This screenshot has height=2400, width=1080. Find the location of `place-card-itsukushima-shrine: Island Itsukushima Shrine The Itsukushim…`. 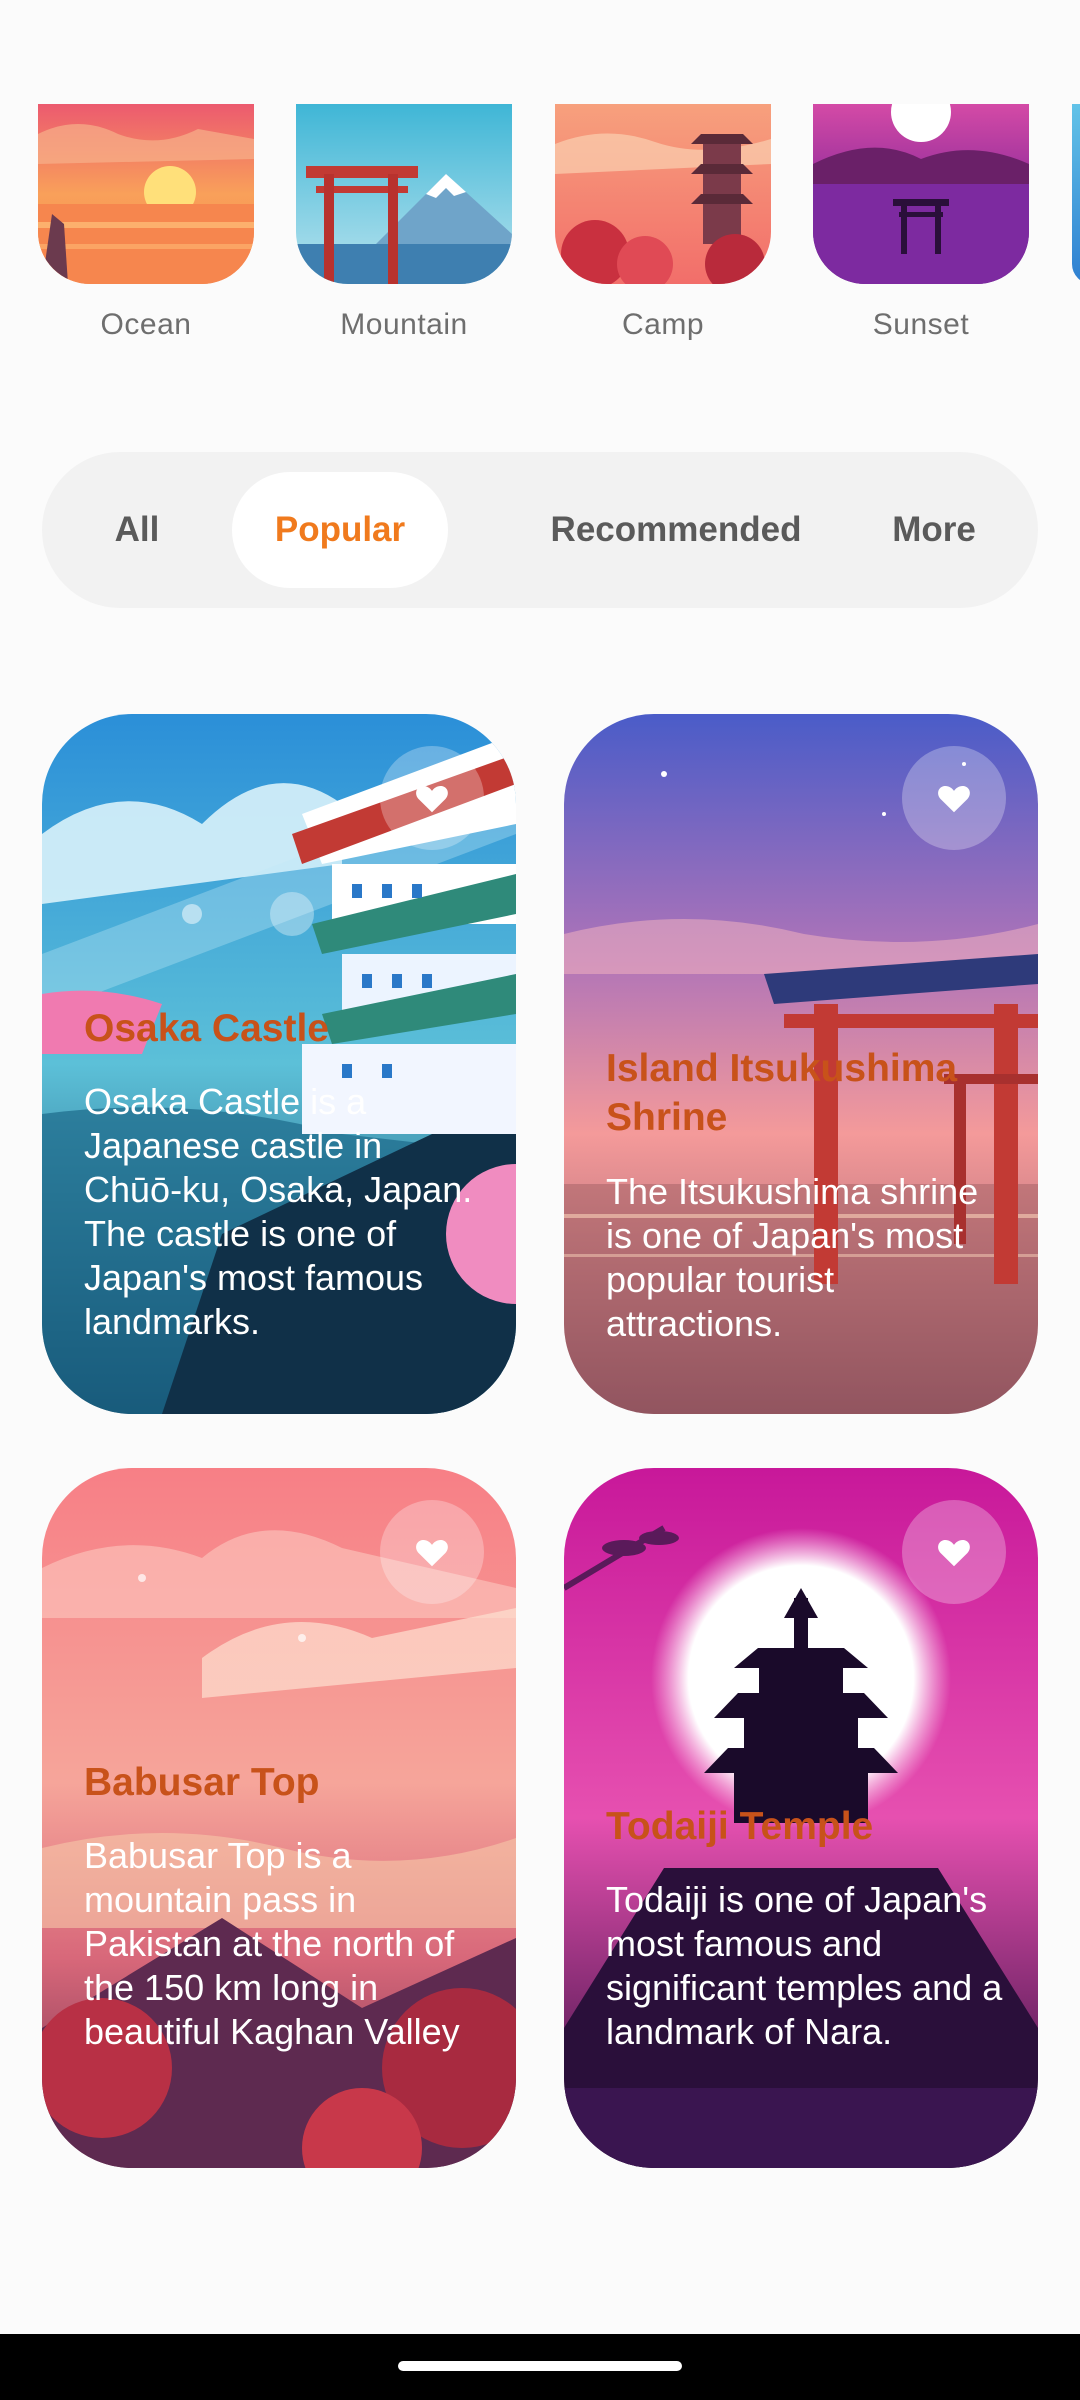

place-card-itsukushima-shrine: Island Itsukushima Shrine The Itsukushim… is located at coordinates (801, 1064).